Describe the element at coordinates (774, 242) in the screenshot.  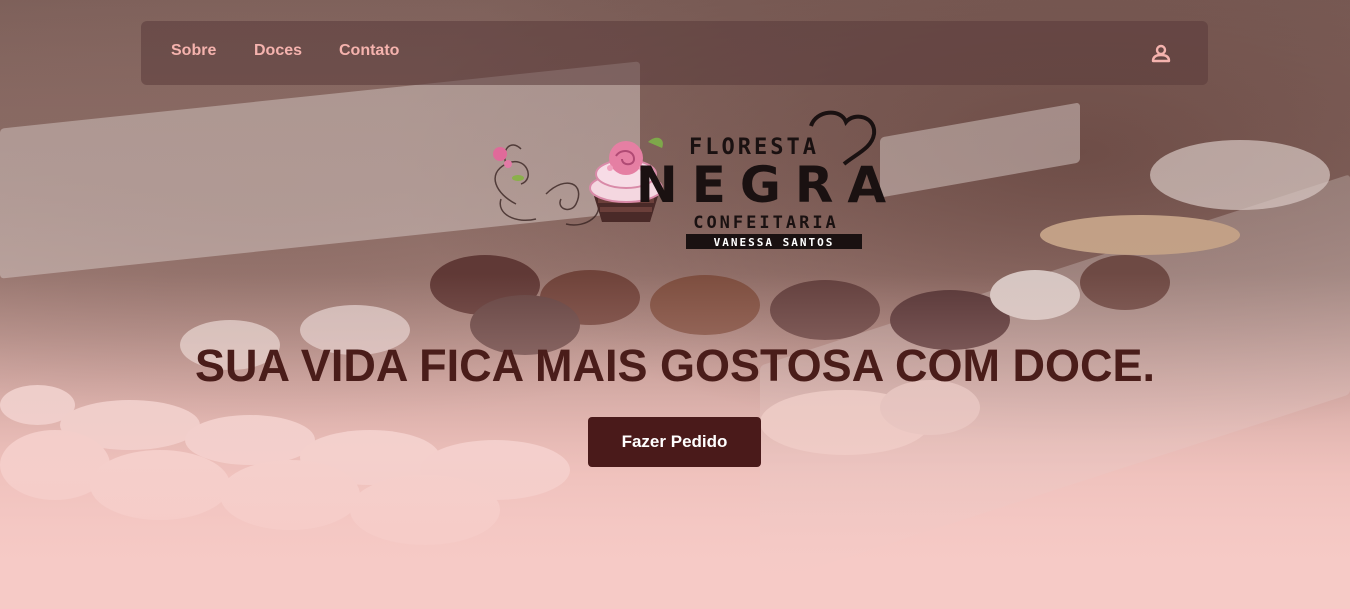
I see `logo-line4: VANESSA SANTOS` at that location.